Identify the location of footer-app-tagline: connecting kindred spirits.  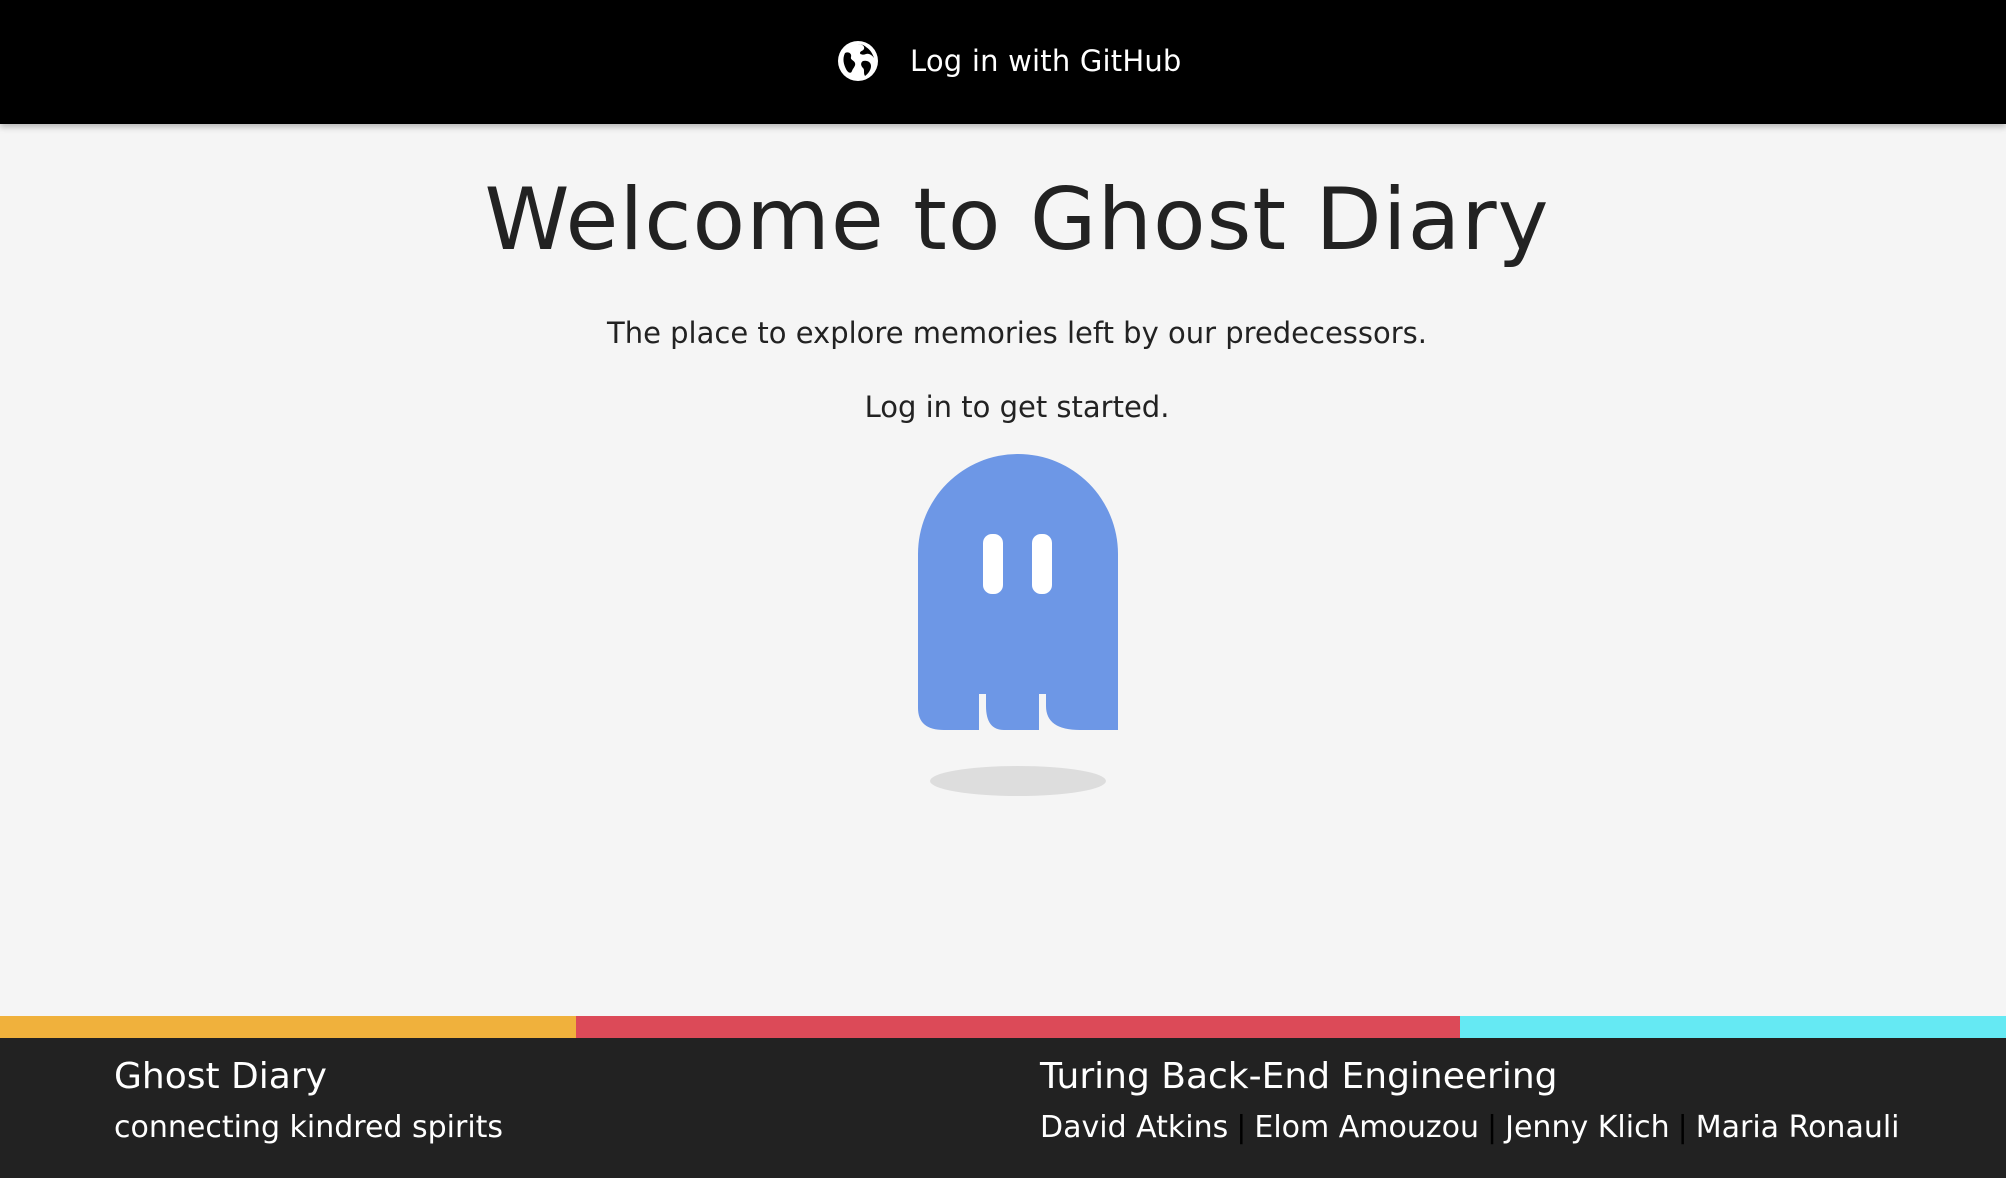
(309, 1127).